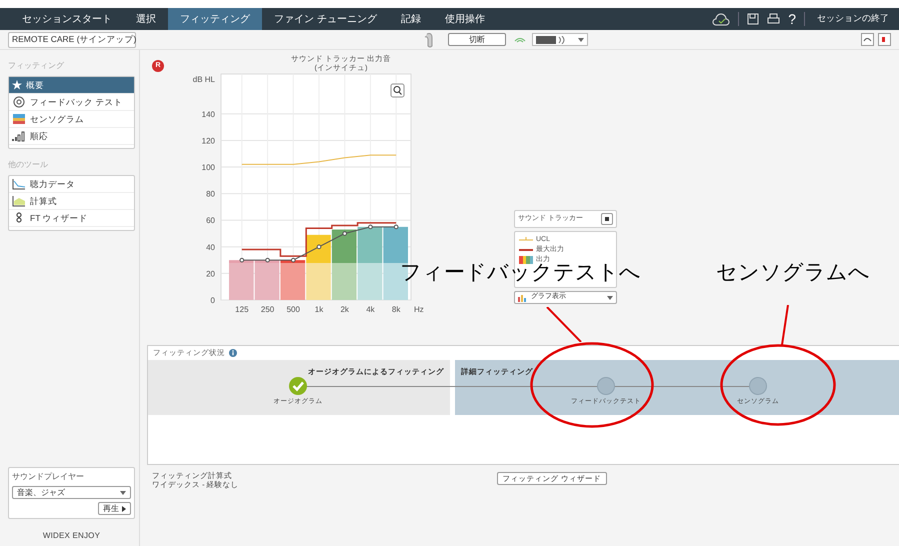 This screenshot has width=899, height=546. I want to click on sidebar-item-label: センソグラム, so click(57, 119).